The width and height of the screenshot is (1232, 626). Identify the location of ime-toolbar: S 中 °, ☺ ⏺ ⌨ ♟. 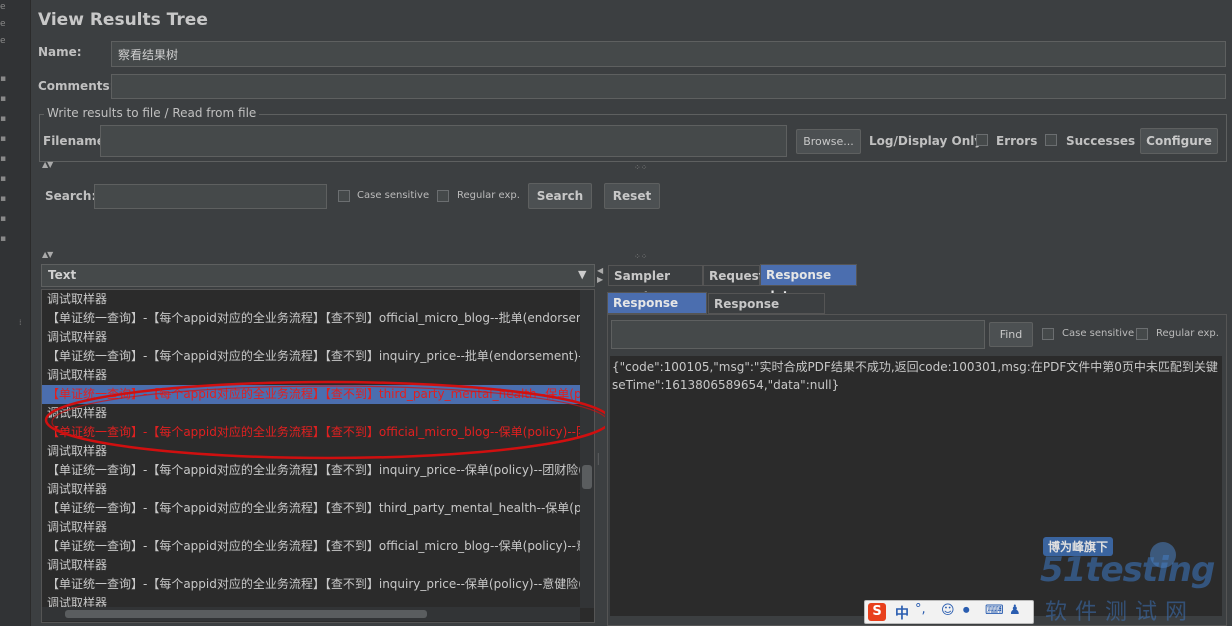
(949, 612).